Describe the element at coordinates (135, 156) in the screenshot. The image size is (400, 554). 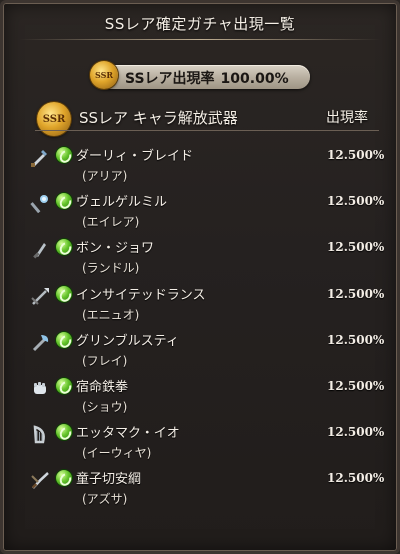
I see `weapon-name: ダーリィ・ブレイド` at that location.